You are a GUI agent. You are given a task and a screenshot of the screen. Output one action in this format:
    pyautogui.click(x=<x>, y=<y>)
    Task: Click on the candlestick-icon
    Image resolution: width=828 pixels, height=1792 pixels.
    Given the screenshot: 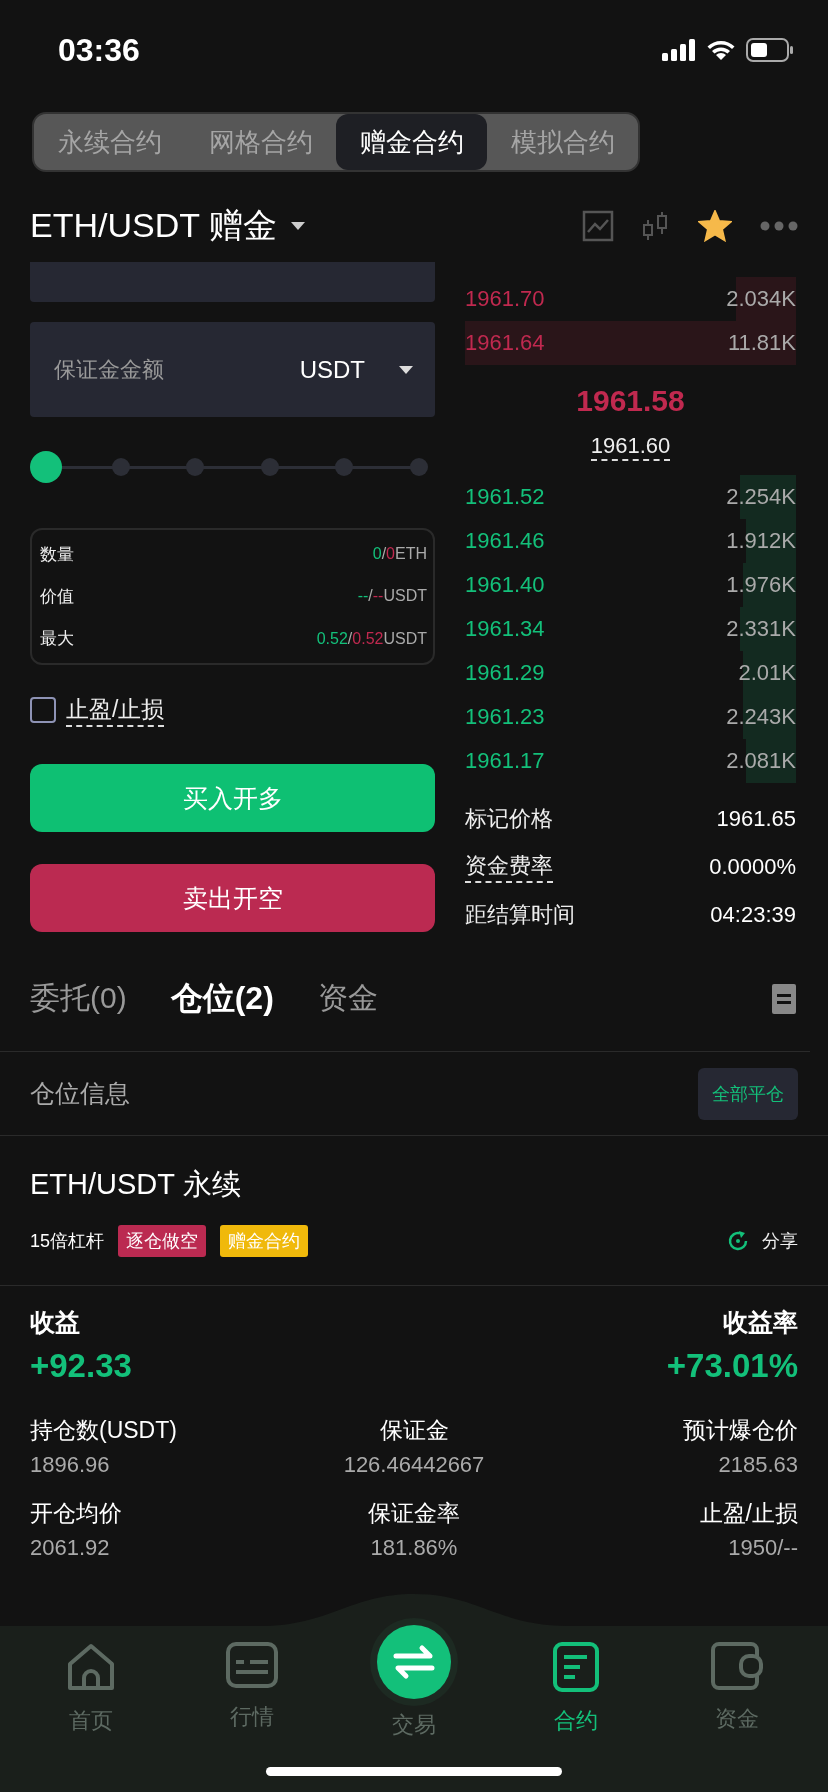 What is the action you would take?
    pyautogui.click(x=656, y=226)
    